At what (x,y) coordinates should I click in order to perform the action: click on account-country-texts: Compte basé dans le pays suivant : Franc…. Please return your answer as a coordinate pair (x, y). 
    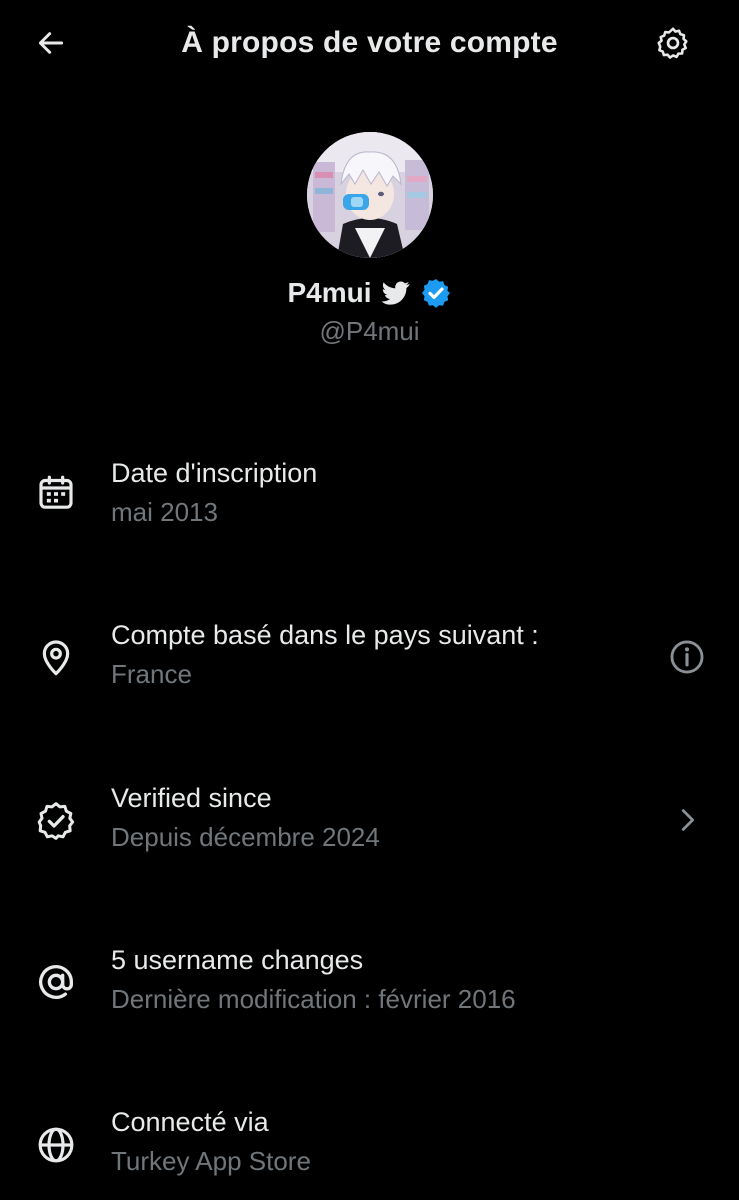
    Looking at the image, I should click on (325, 654).